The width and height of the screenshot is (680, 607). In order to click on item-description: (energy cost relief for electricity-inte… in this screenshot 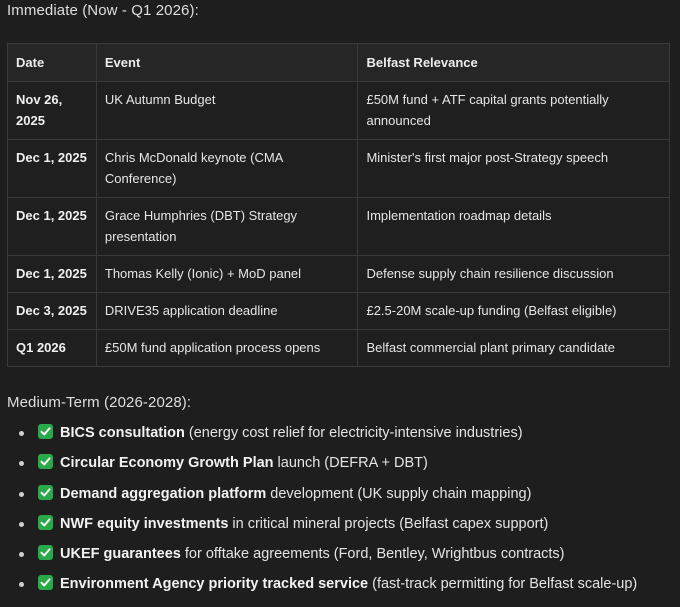, I will do `click(353, 433)`.